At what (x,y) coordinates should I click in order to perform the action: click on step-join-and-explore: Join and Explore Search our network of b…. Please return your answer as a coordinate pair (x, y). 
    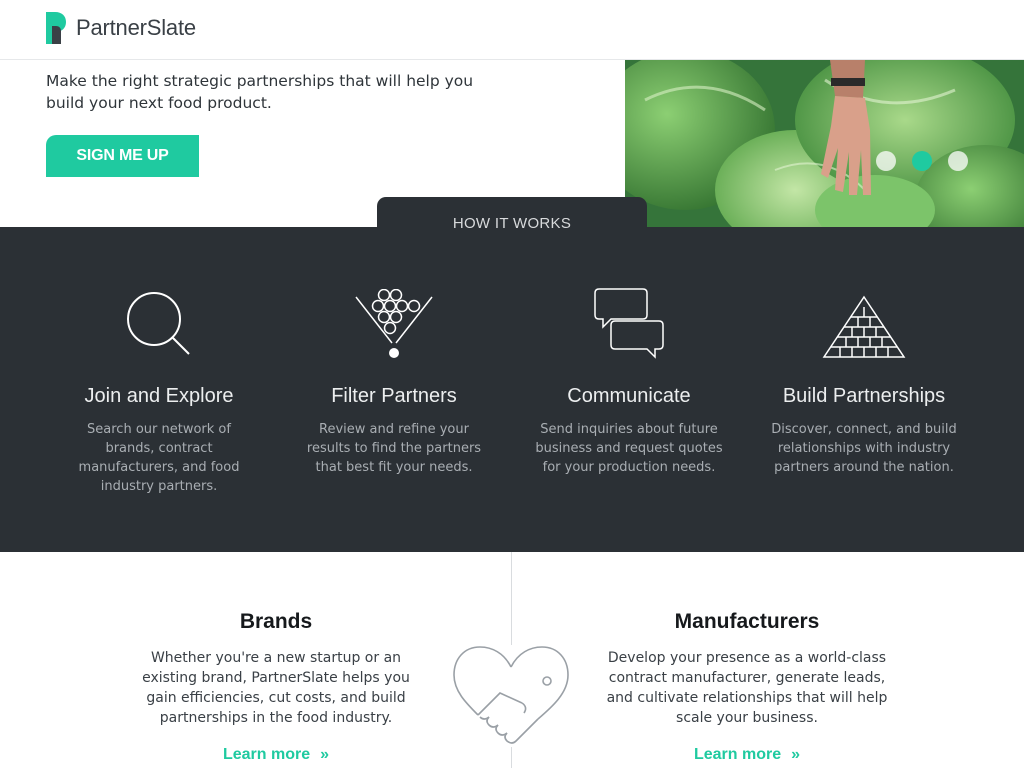
    Looking at the image, I should click on (159, 391).